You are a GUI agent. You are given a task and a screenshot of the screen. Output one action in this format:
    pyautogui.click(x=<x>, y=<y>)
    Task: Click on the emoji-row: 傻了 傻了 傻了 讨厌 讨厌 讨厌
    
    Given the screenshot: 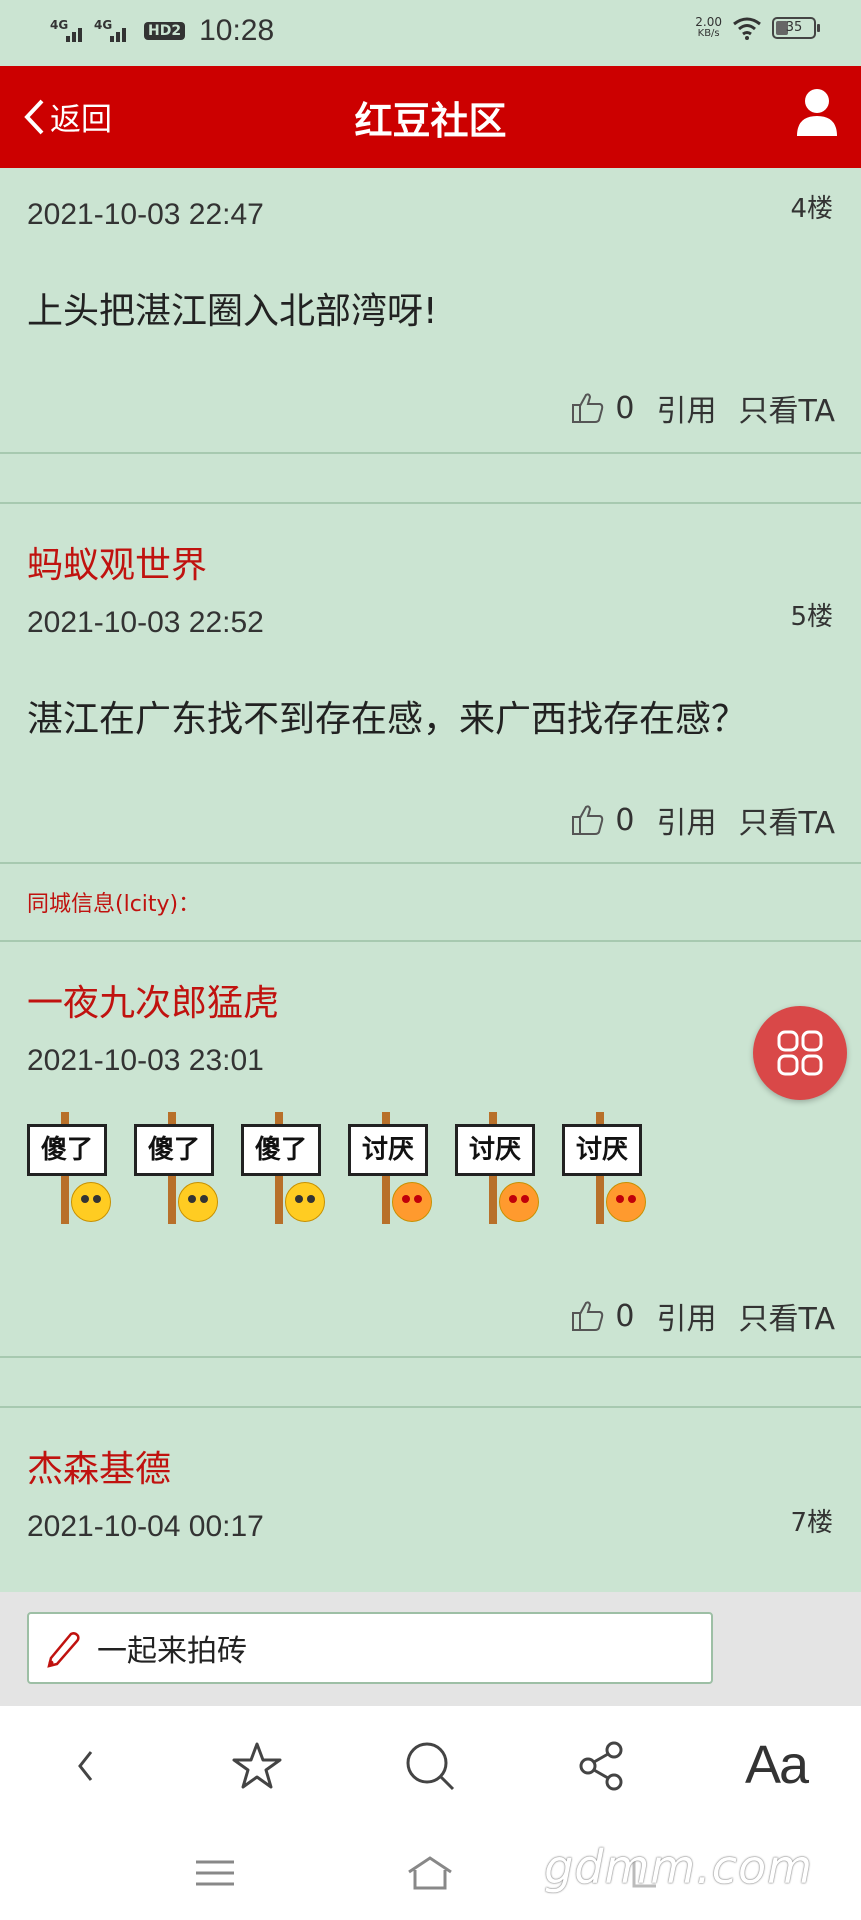 What is the action you would take?
    pyautogui.click(x=336, y=1168)
    